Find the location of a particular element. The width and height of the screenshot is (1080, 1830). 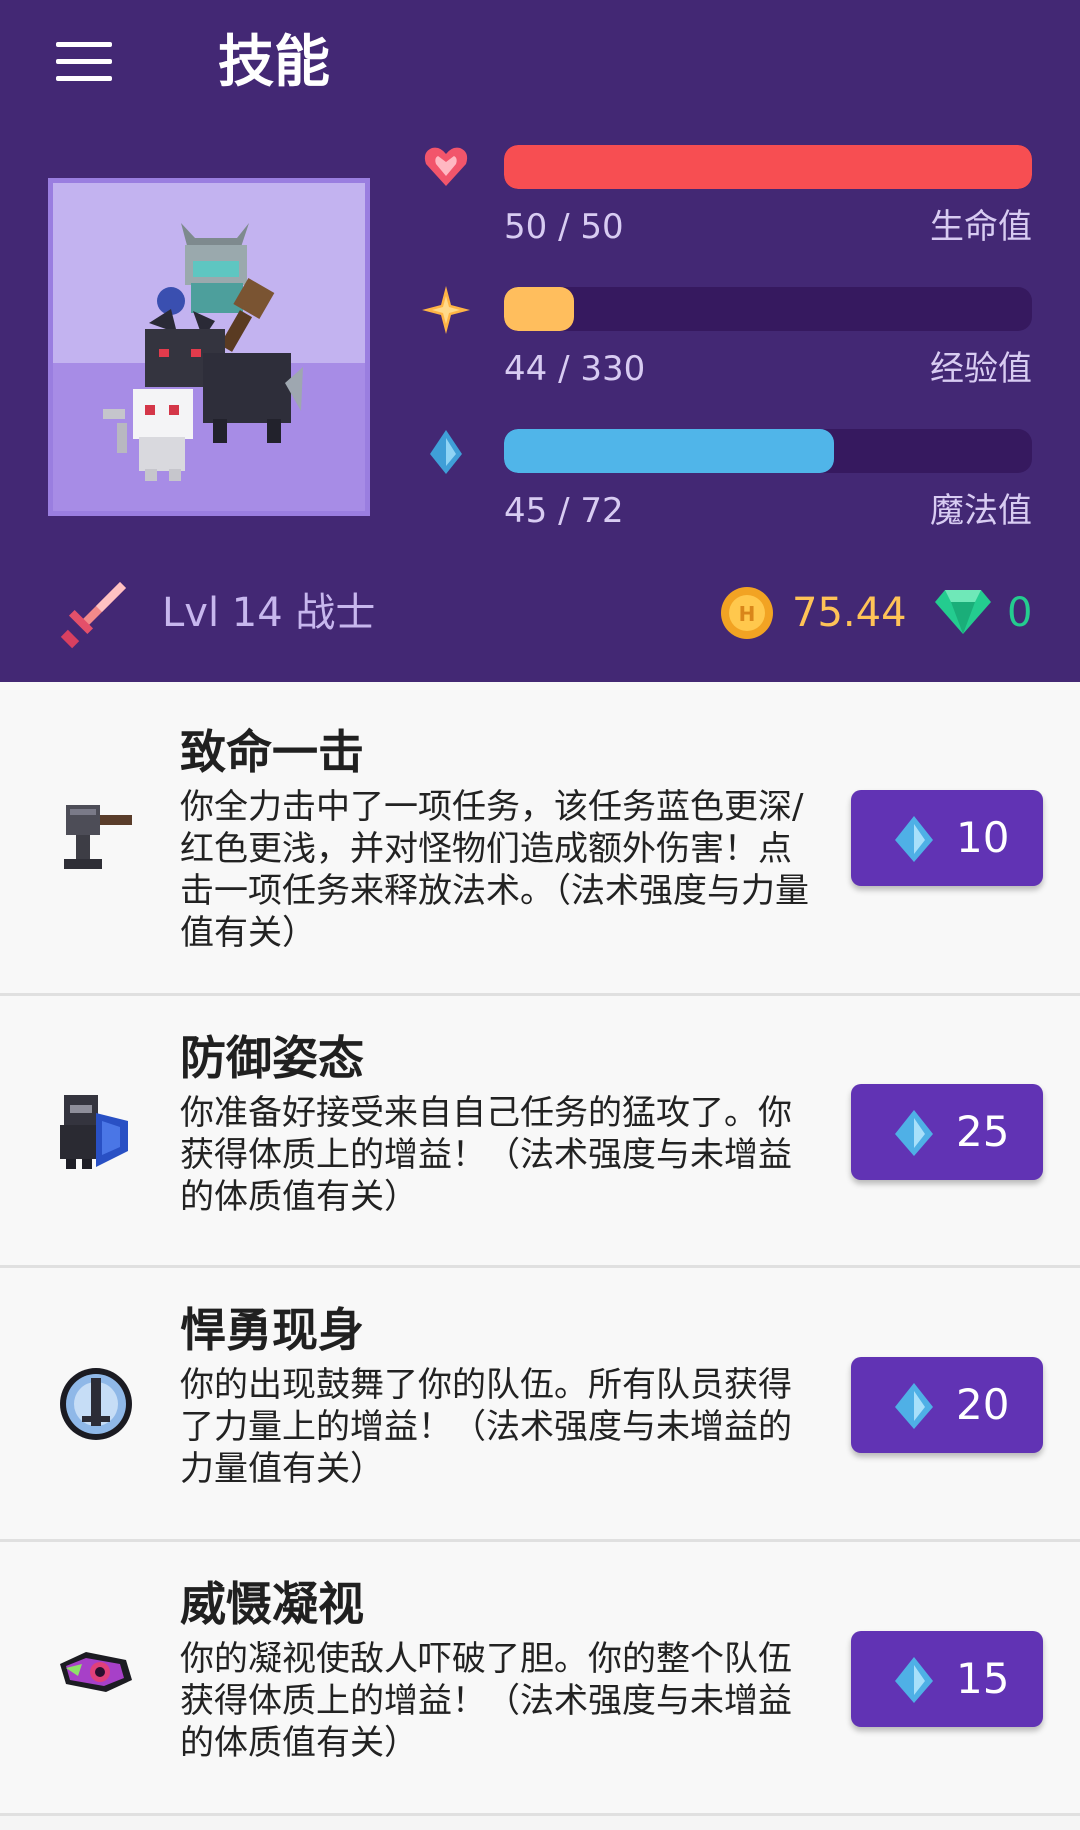

gold-amount: 75.44 is located at coordinates (849, 613).